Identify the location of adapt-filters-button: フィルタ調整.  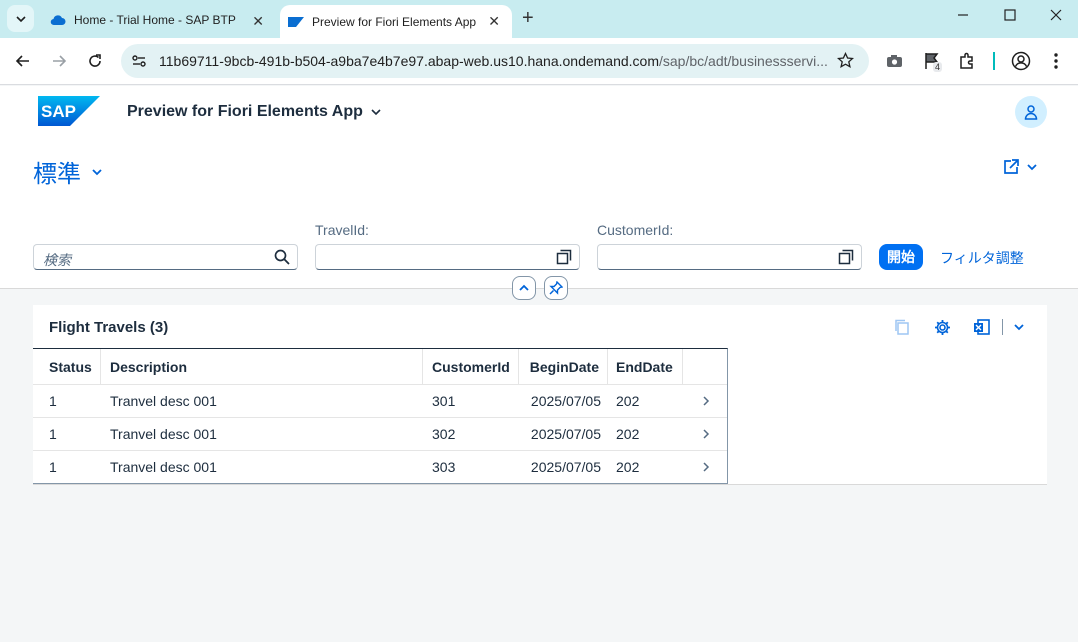
(982, 258).